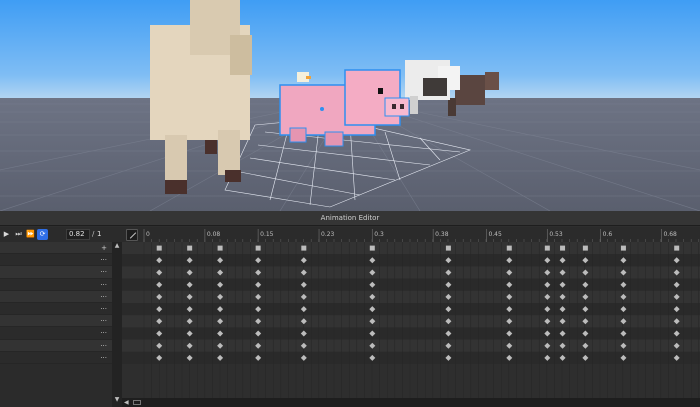  Describe the element at coordinates (304, 77) in the screenshot. I see `duck-model` at that location.